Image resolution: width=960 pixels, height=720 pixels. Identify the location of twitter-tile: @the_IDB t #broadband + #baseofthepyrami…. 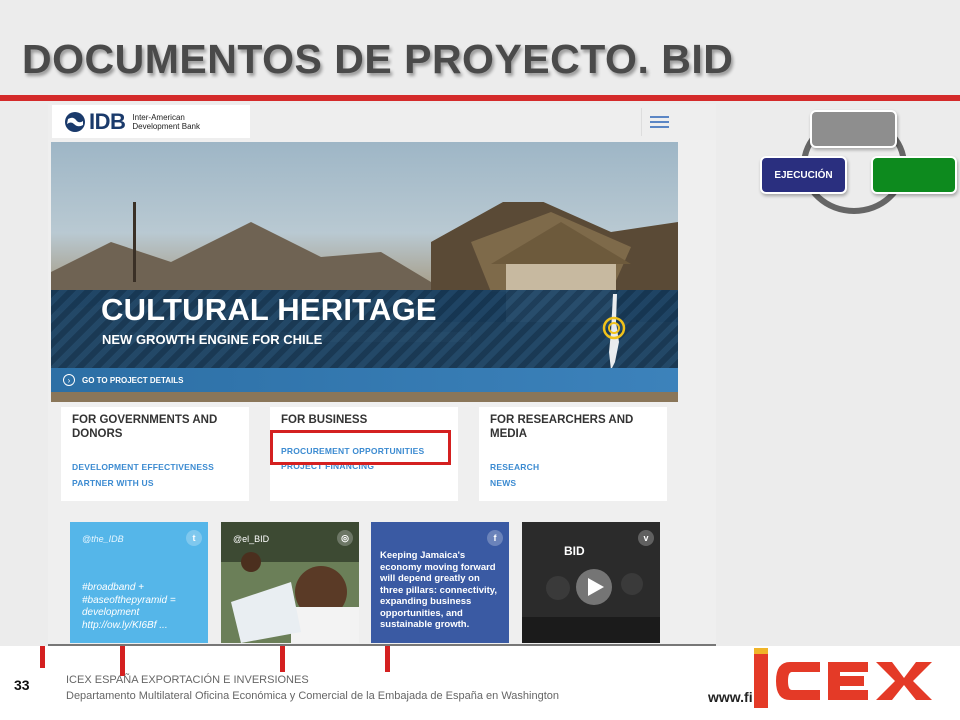
(139, 582).